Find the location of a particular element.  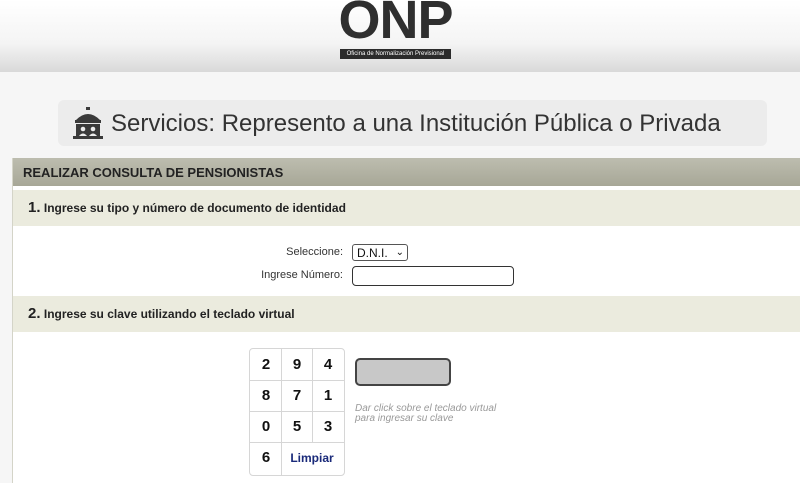

institution-building-icon is located at coordinates (88, 123).